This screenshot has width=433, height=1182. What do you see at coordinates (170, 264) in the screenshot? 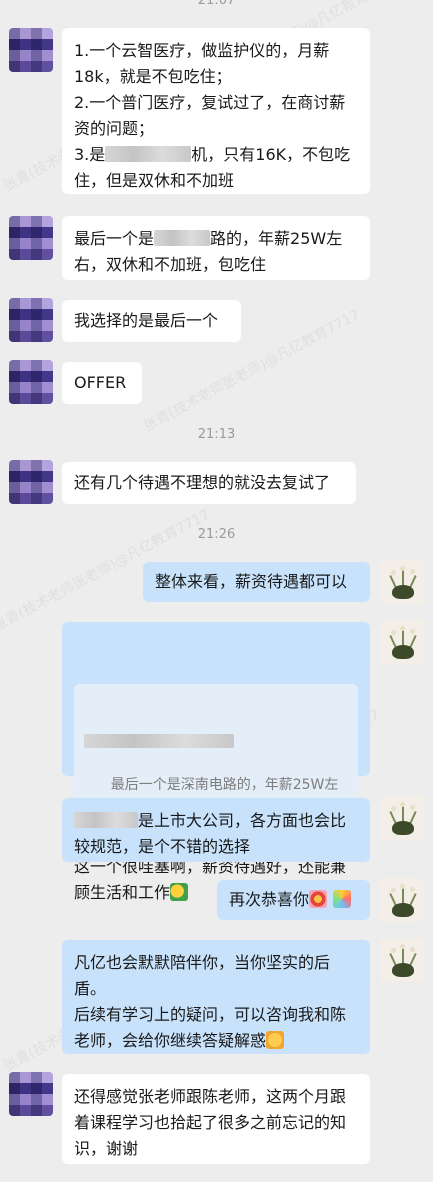
I see `message-text: 右，双休和不加班，包吃住` at bounding box center [170, 264].